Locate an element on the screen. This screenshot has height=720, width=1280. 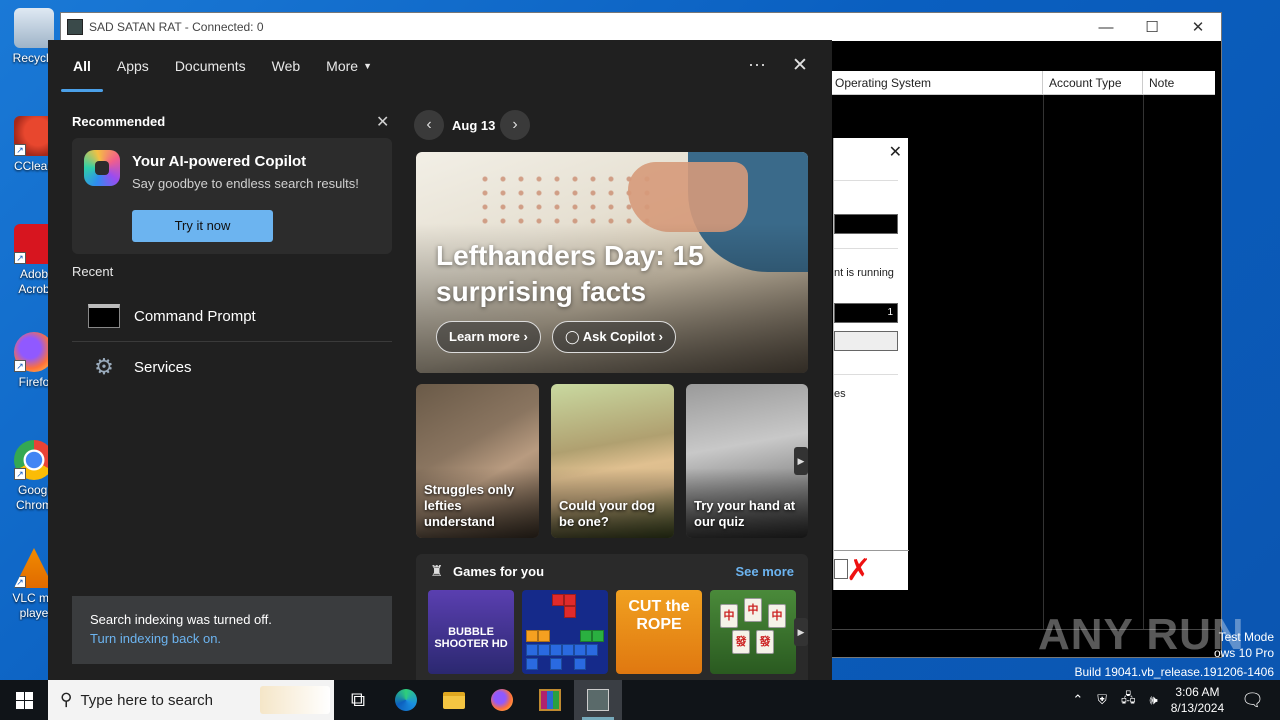
previous-day-button: ‹ is located at coordinates (429, 125).